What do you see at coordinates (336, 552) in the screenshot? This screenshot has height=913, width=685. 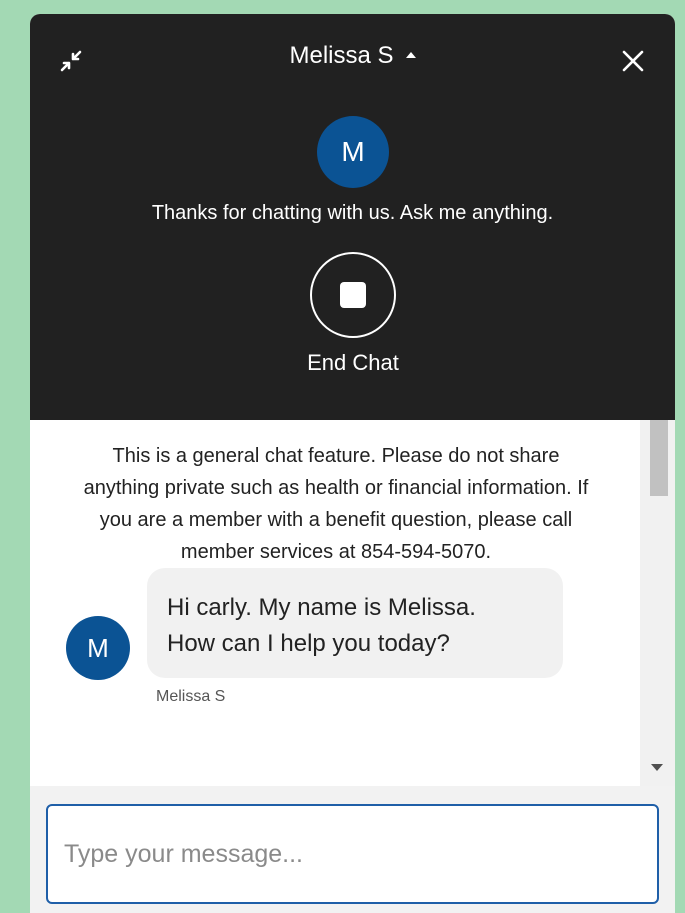 I see `disclaimer-line: member services at 854-594-5070.` at bounding box center [336, 552].